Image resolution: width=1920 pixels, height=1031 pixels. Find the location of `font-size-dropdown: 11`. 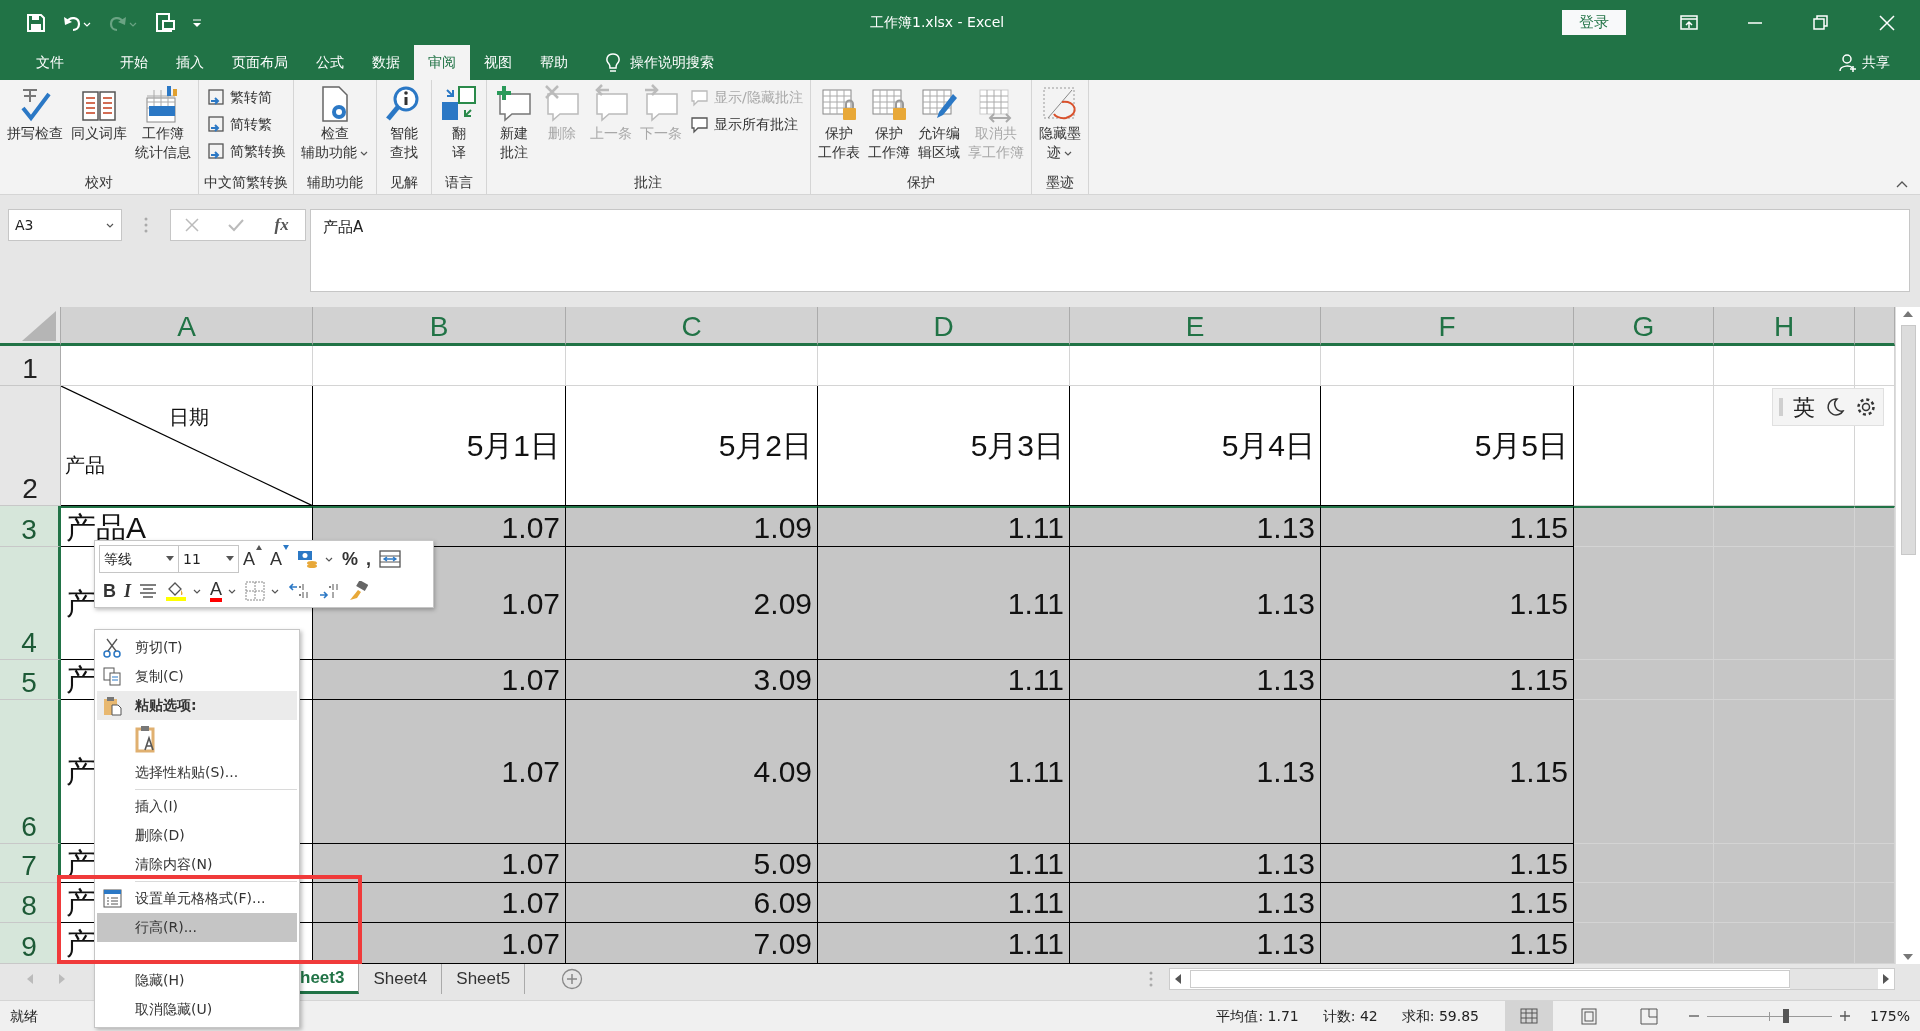

font-size-dropdown: 11 is located at coordinates (209, 559).